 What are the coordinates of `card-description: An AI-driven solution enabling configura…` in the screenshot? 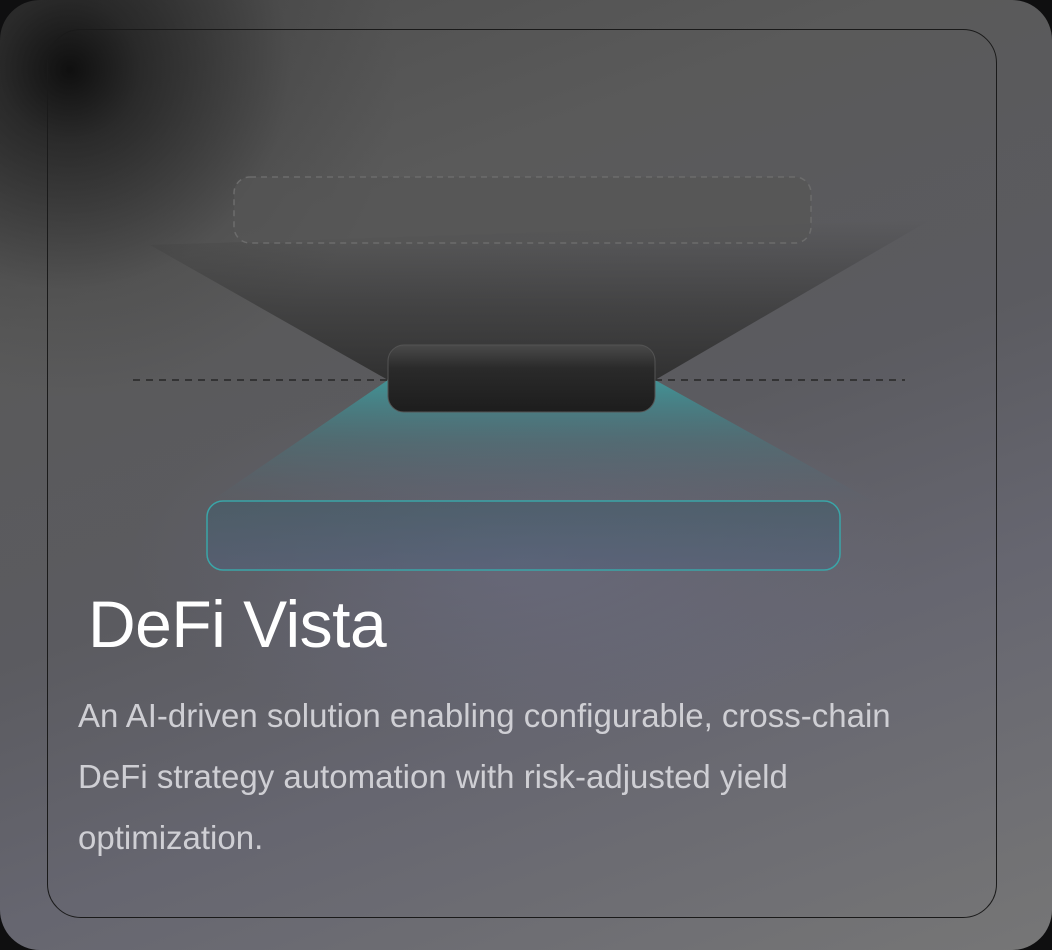 It's located at (484, 776).